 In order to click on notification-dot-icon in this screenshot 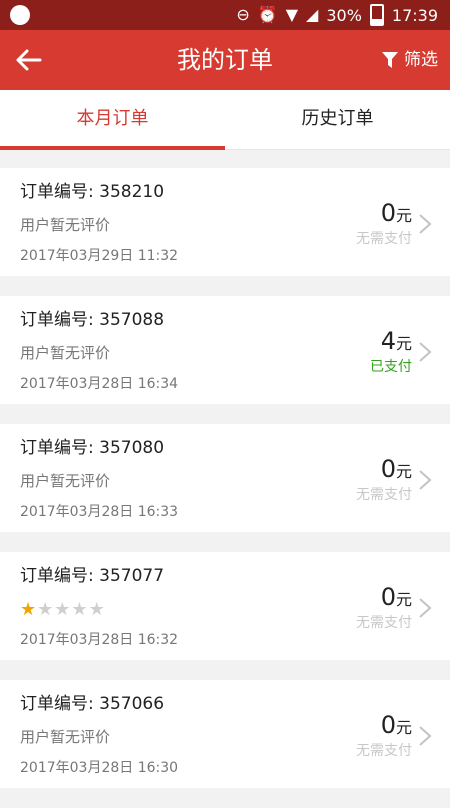, I will do `click(20, 15)`.